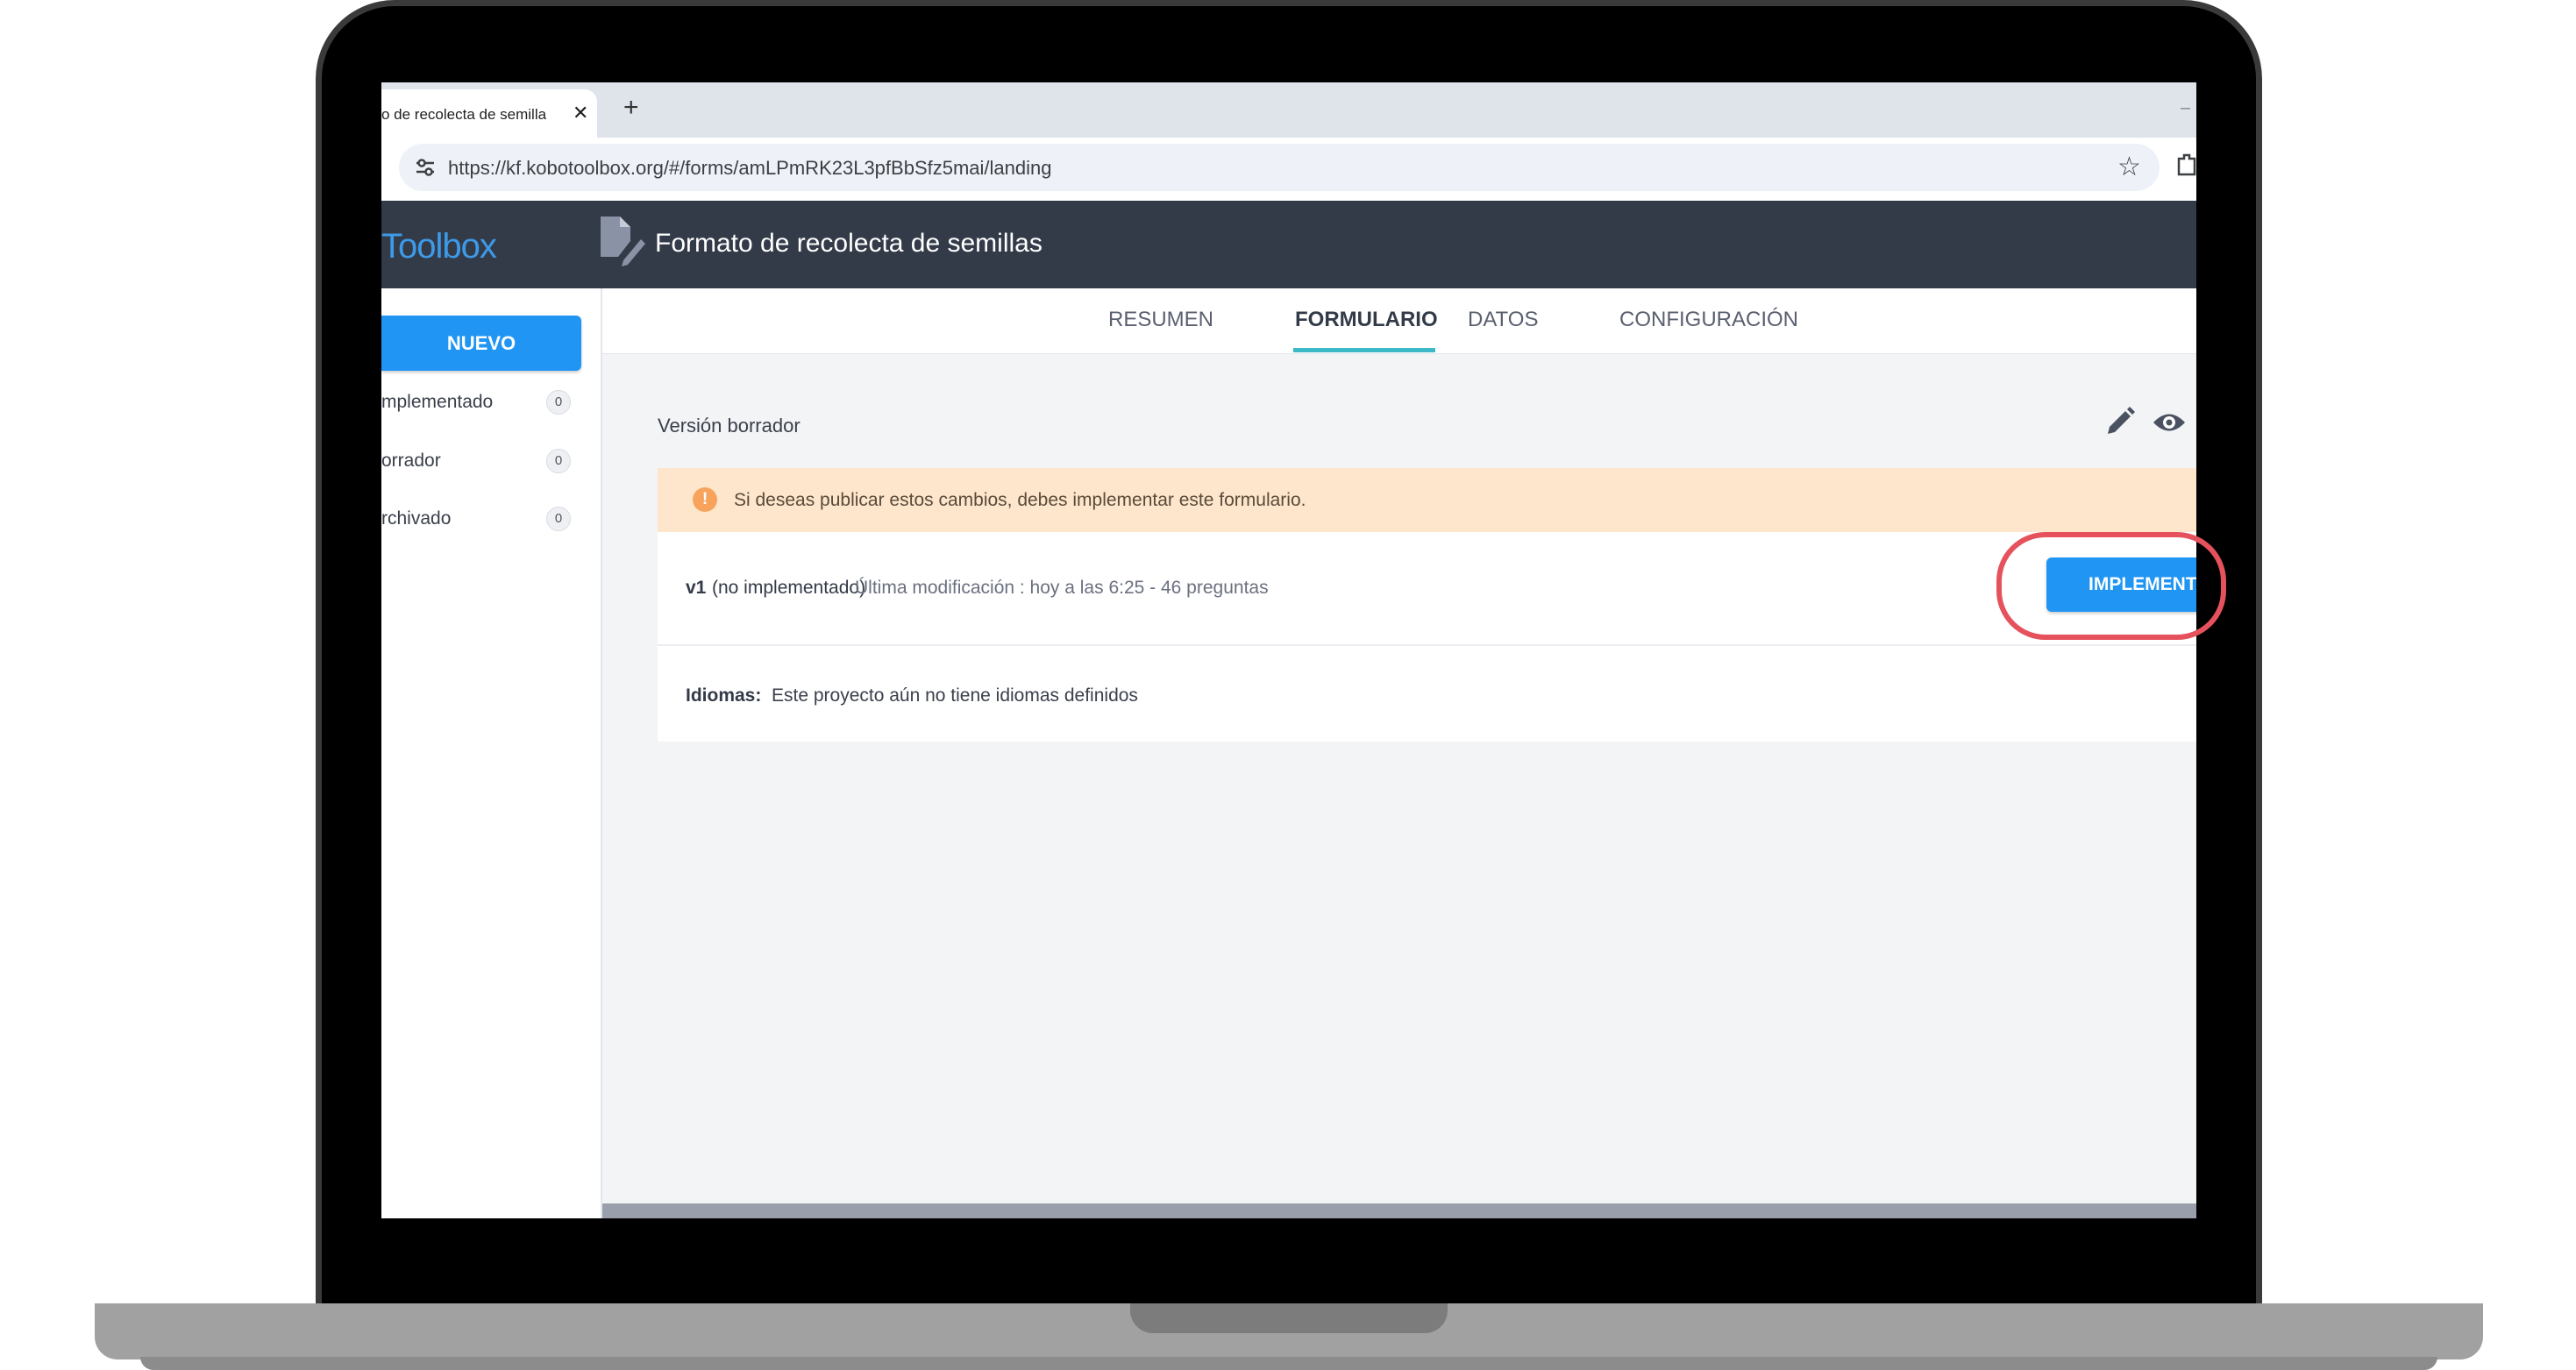 This screenshot has height=1370, width=2576. What do you see at coordinates (1288, 110) in the screenshot?
I see `browser-tab-bar: o de recolecta de semilla ✕ + –` at bounding box center [1288, 110].